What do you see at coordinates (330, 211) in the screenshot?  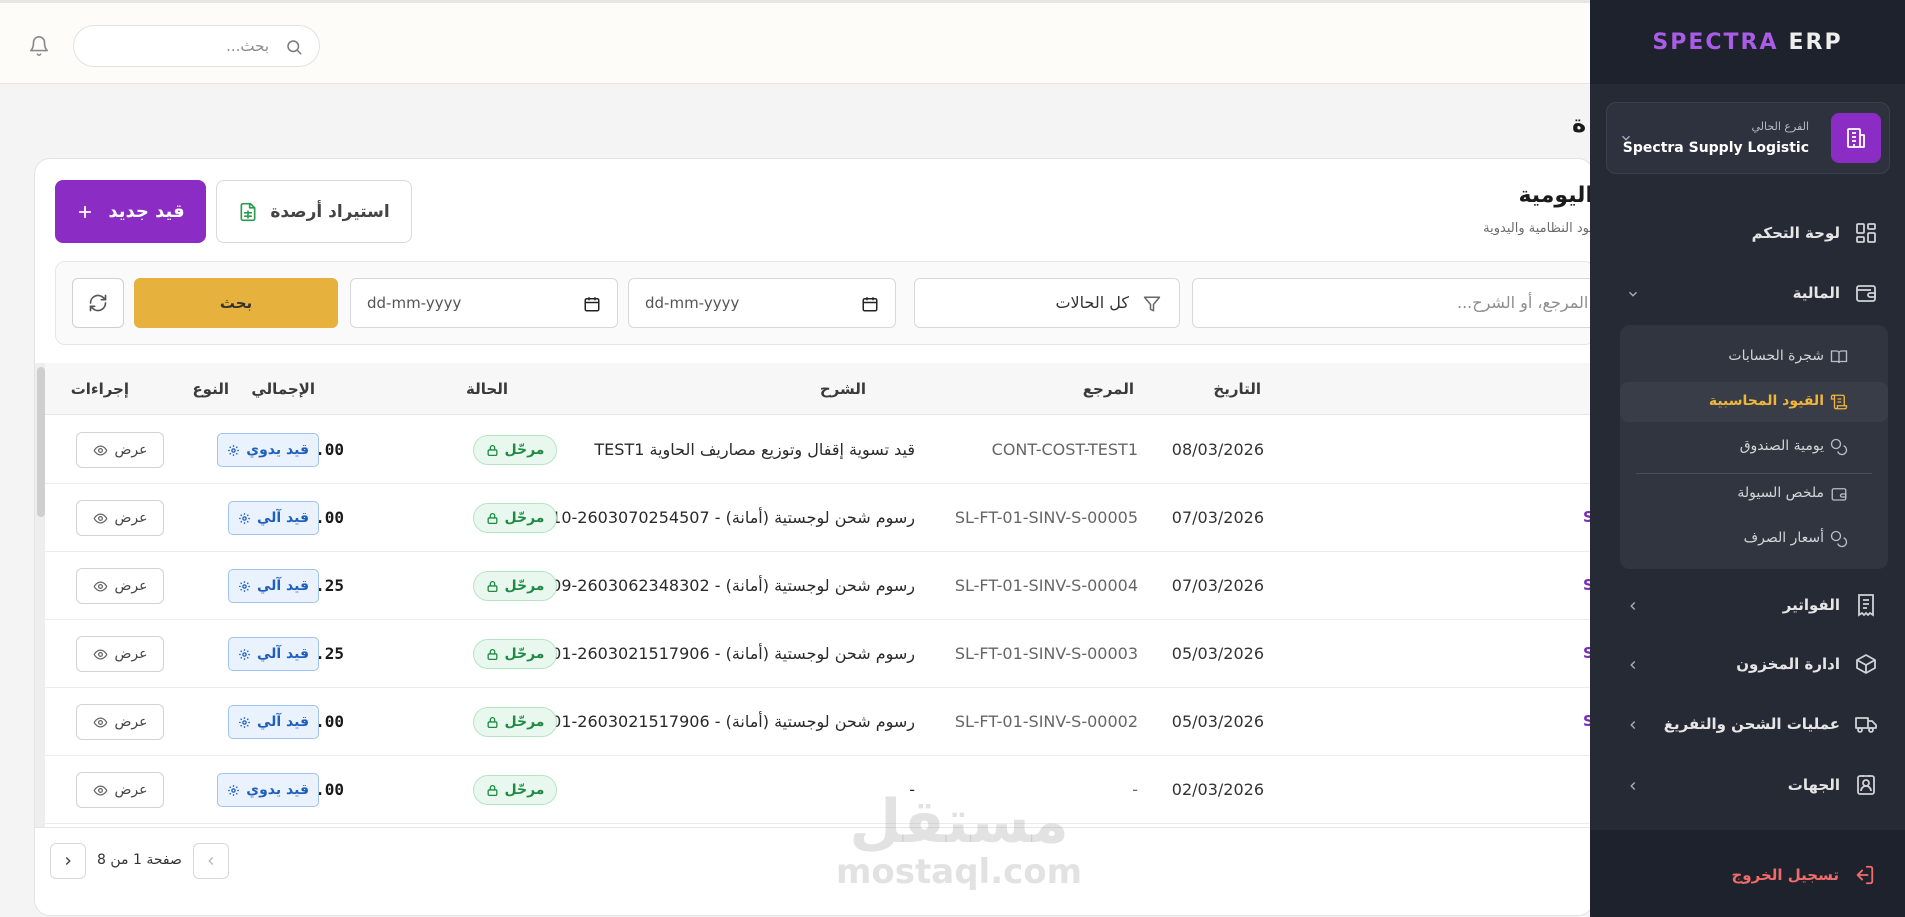 I see `import-balances-label: استيراد أرصدة` at bounding box center [330, 211].